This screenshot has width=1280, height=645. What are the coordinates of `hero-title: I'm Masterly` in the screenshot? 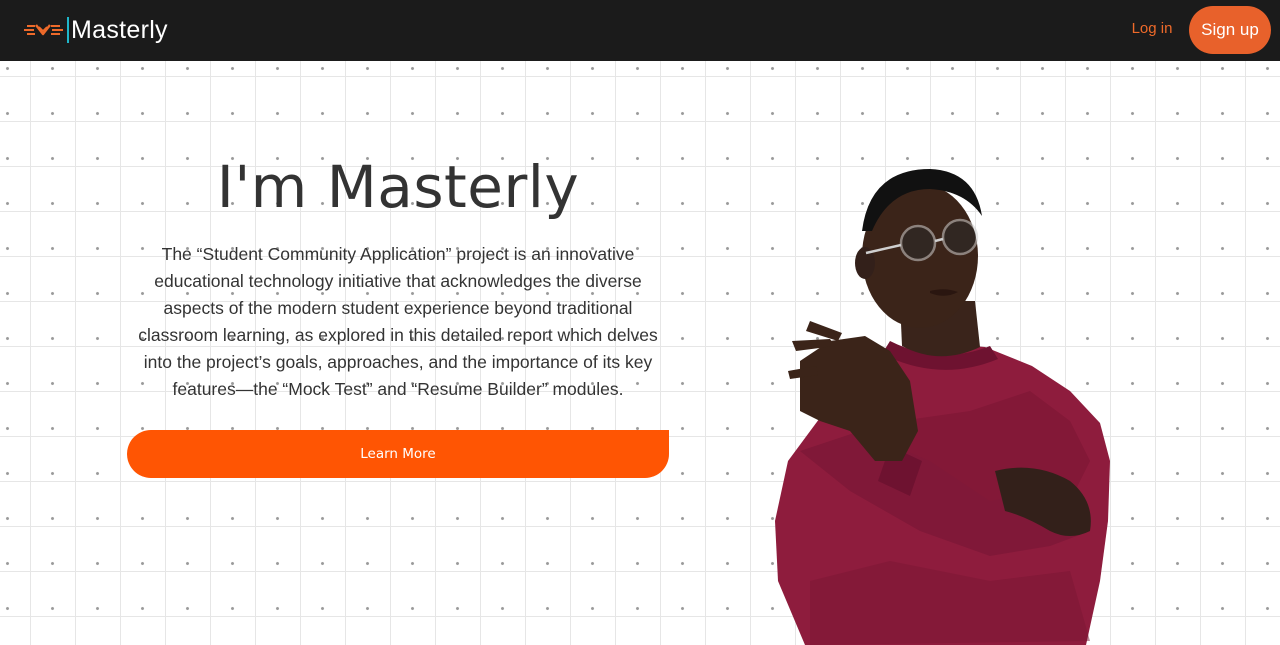 It's located at (398, 187).